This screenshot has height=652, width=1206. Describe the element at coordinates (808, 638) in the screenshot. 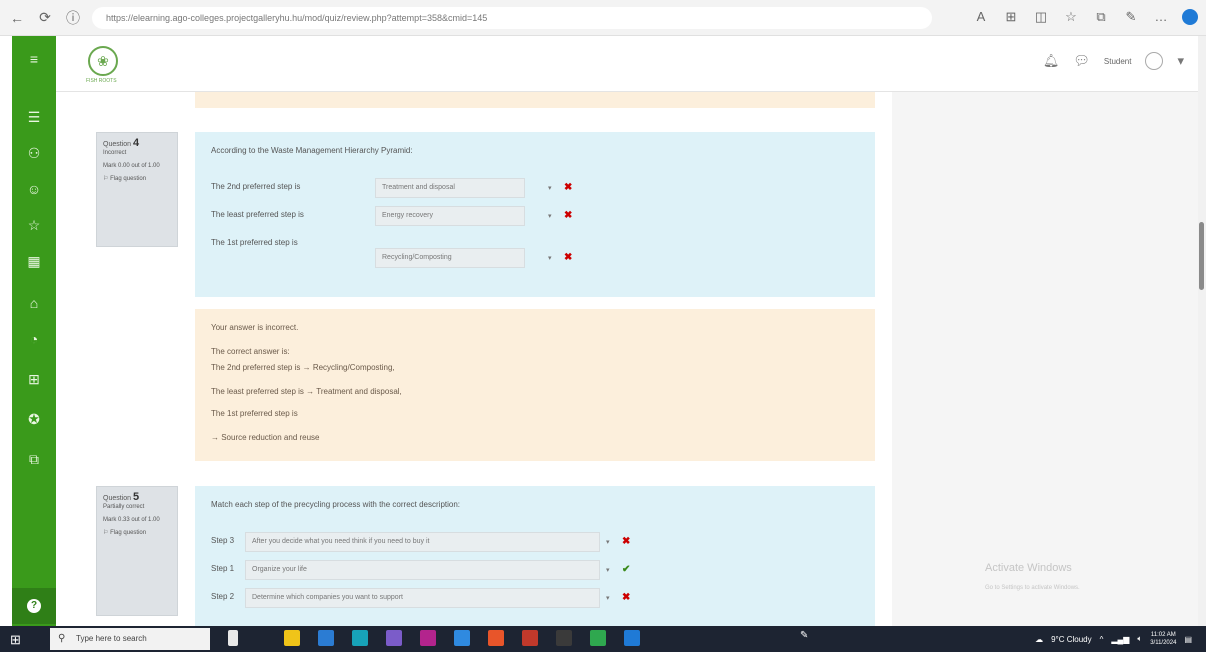

I see `pen-icon: ✎` at that location.